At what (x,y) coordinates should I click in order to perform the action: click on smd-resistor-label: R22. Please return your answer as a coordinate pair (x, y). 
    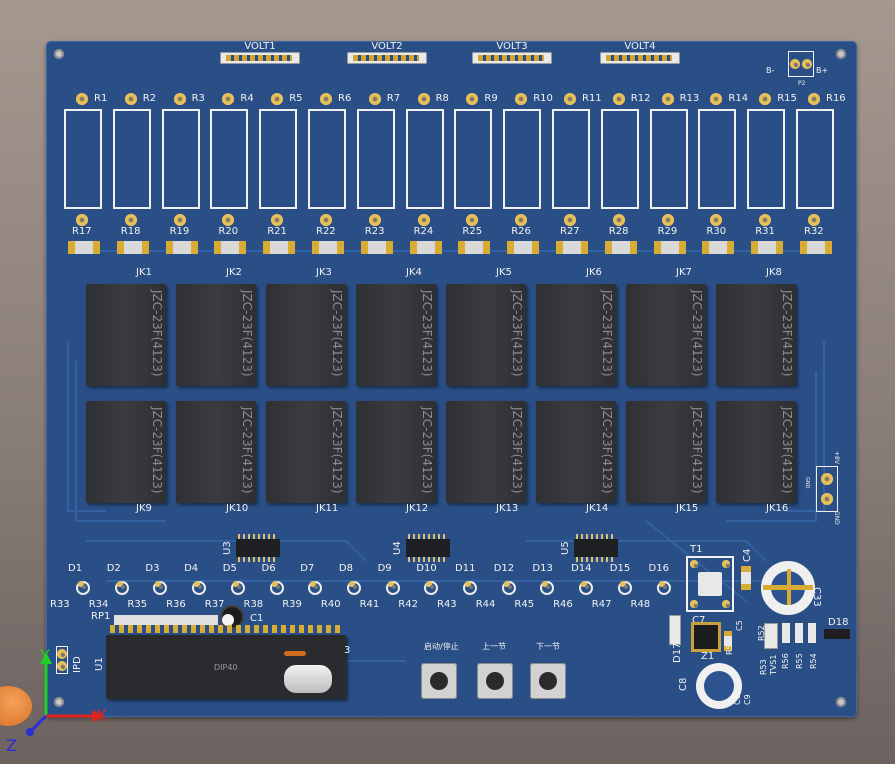
    Looking at the image, I should click on (326, 231).